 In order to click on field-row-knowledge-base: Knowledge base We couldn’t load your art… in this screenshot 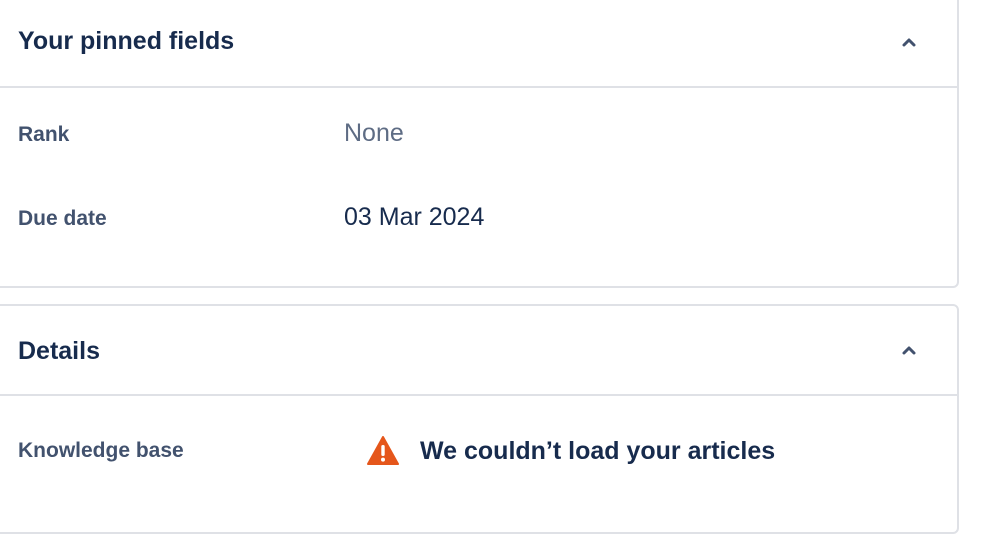, I will do `click(478, 451)`.